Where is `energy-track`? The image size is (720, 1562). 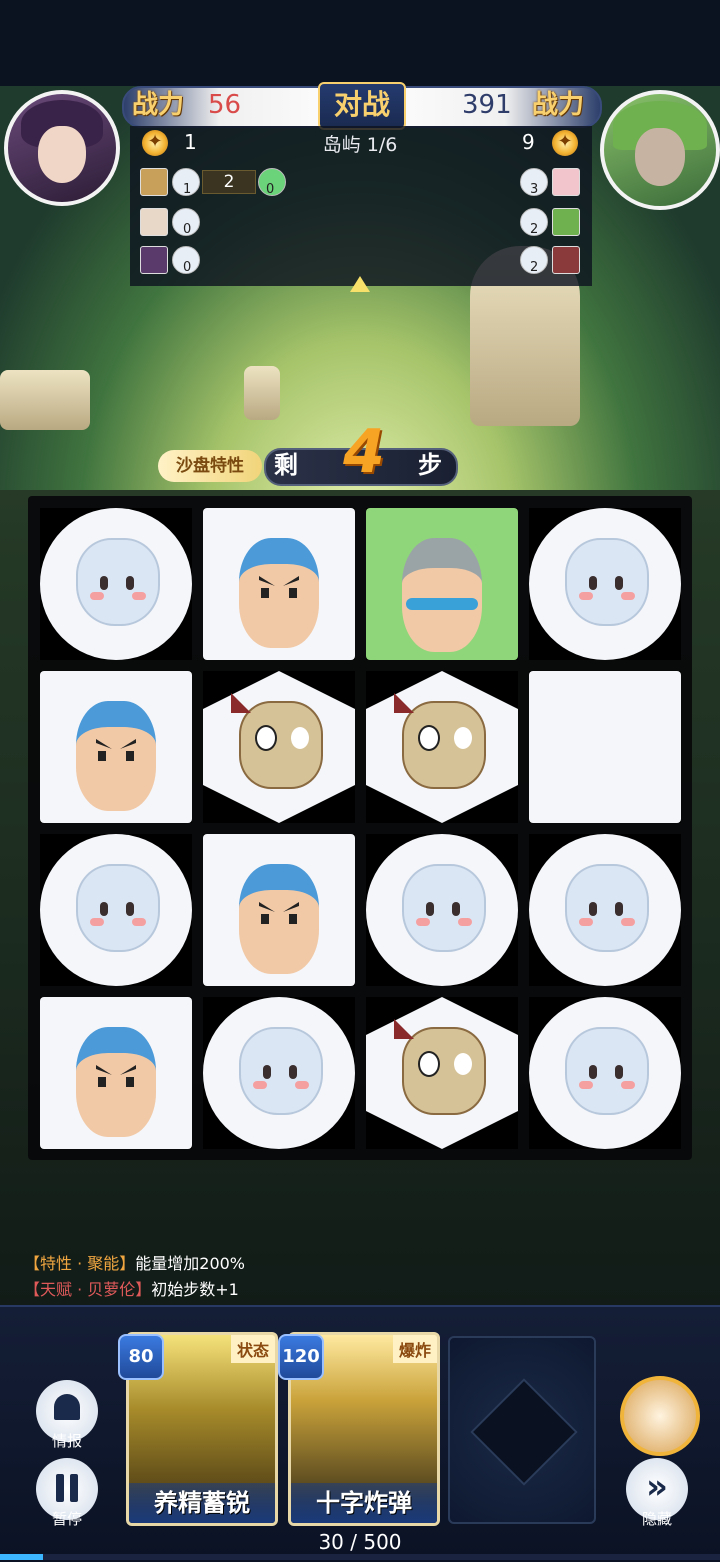 energy-track is located at coordinates (360, 1557).